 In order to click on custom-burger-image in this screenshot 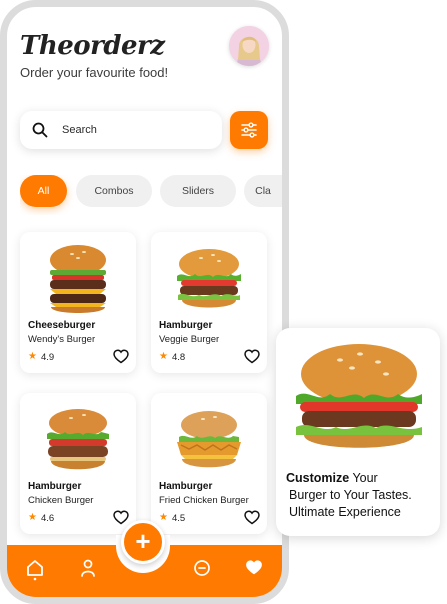, I will do `click(359, 396)`.